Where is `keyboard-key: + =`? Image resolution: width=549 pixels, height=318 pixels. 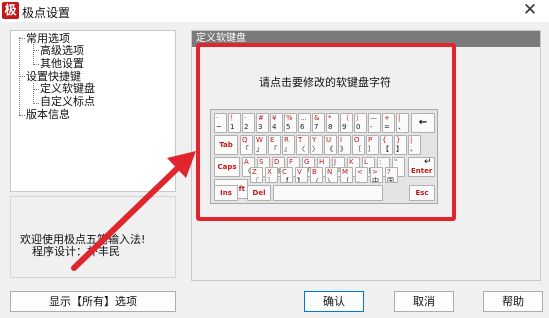
keyboard-key: + = is located at coordinates (388, 123).